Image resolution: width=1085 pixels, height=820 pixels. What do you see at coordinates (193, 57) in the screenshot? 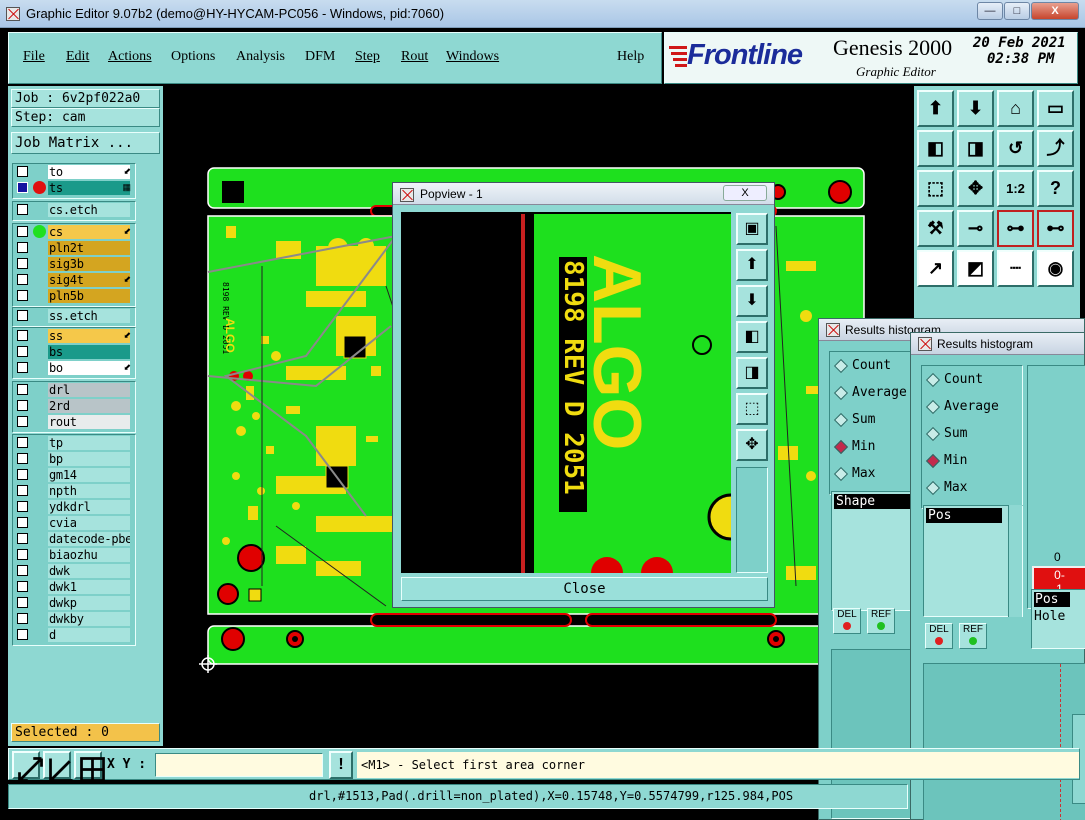
I see `menu-options: Options` at bounding box center [193, 57].